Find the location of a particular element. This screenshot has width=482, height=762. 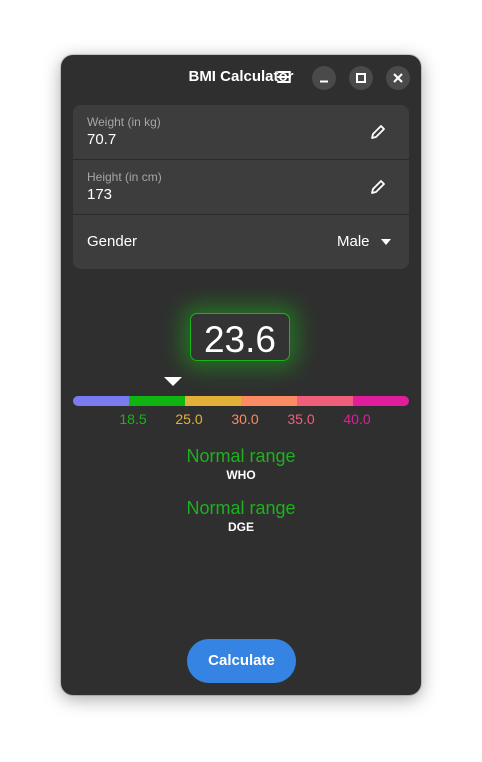

classification-source: DGE is located at coordinates (240, 527).